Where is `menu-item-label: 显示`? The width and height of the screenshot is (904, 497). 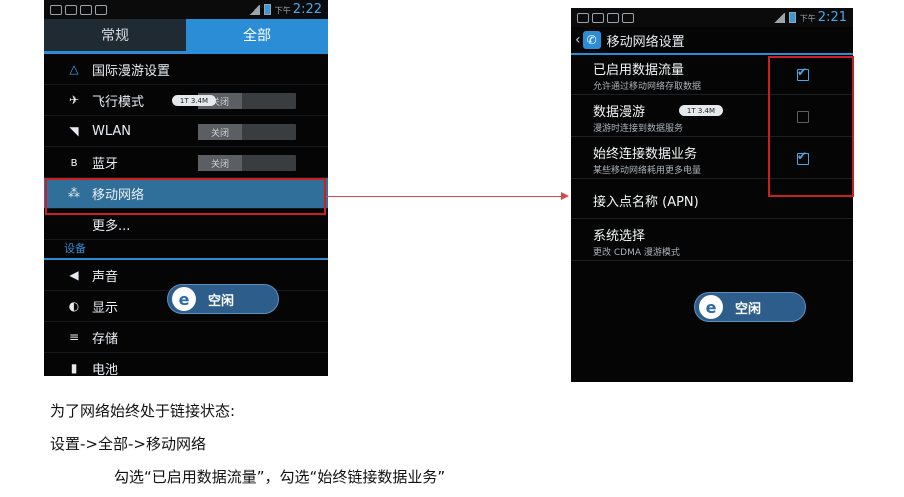 menu-item-label: 显示 is located at coordinates (105, 308).